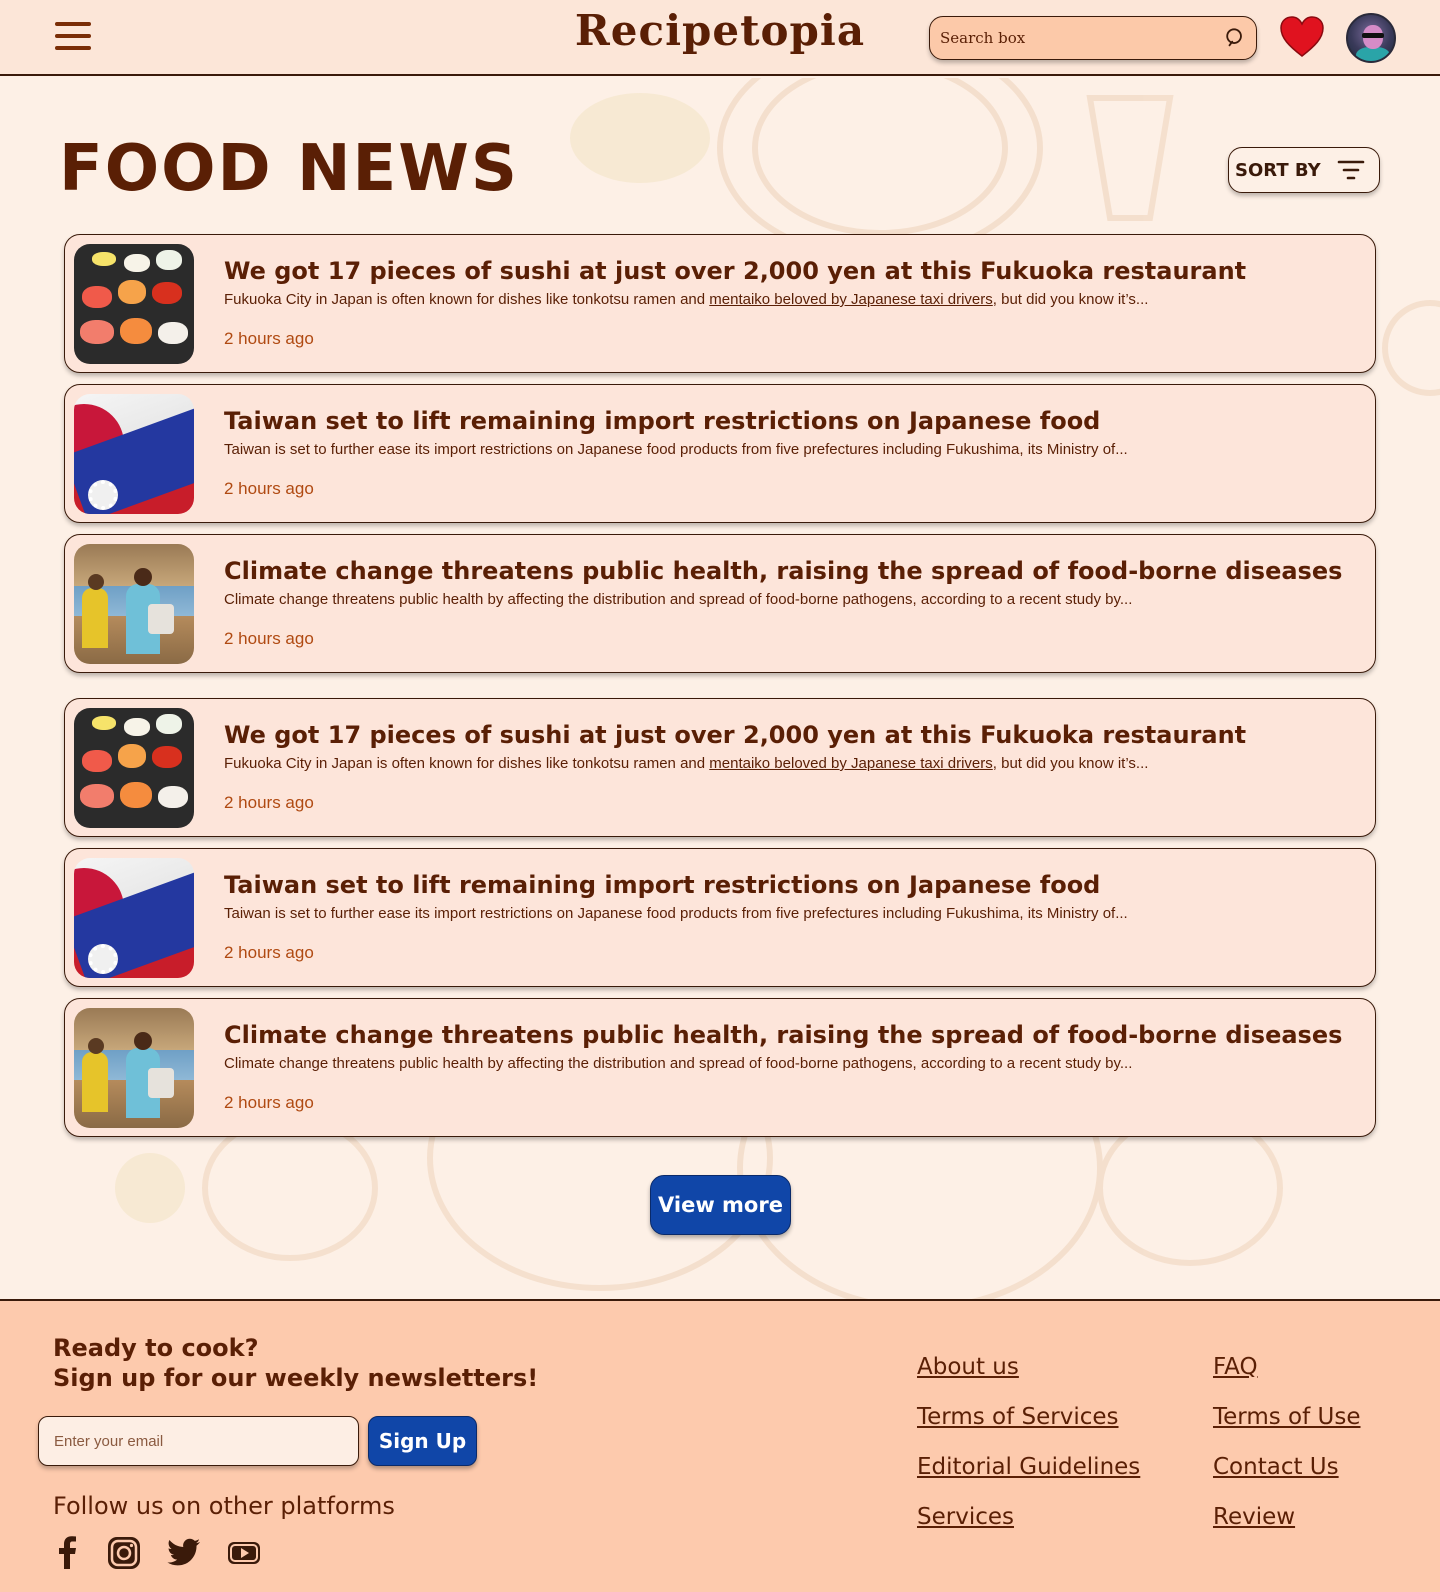  I want to click on instagram-icon, so click(124, 1553).